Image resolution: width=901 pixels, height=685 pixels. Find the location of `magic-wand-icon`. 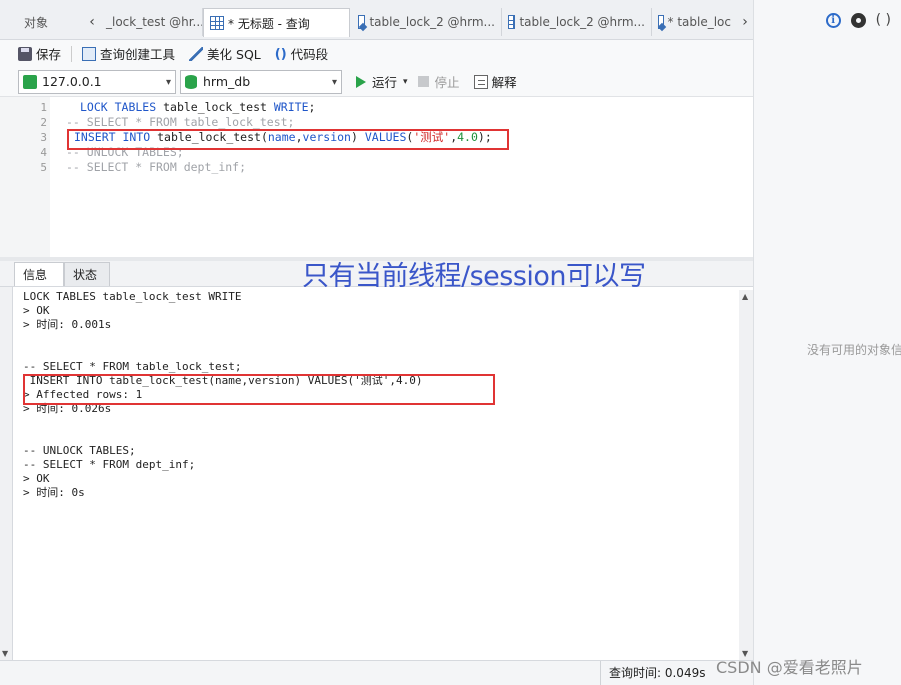

magic-wand-icon is located at coordinates (196, 53).